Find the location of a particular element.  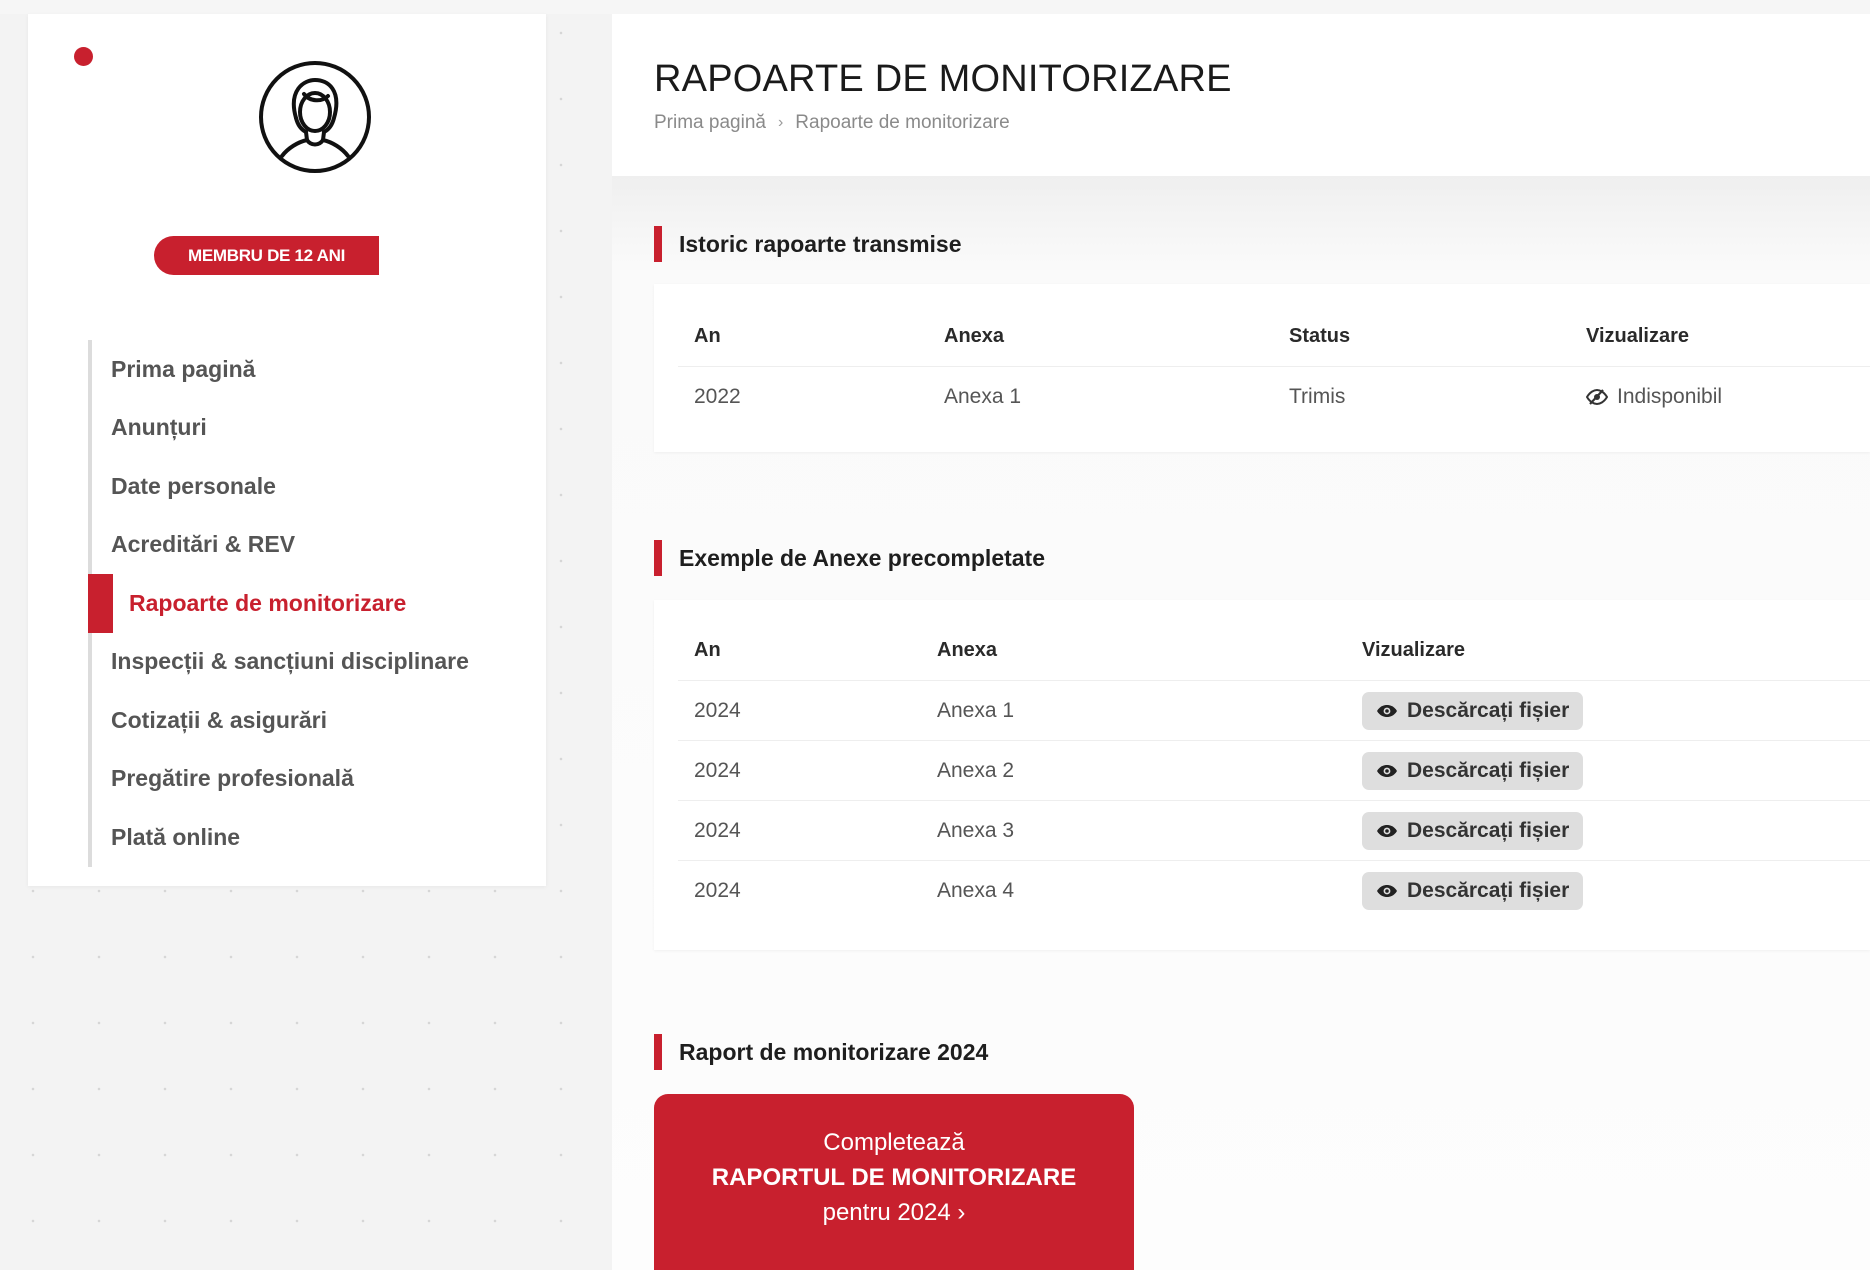

cell-annex: Anexa 2 is located at coordinates (976, 770).